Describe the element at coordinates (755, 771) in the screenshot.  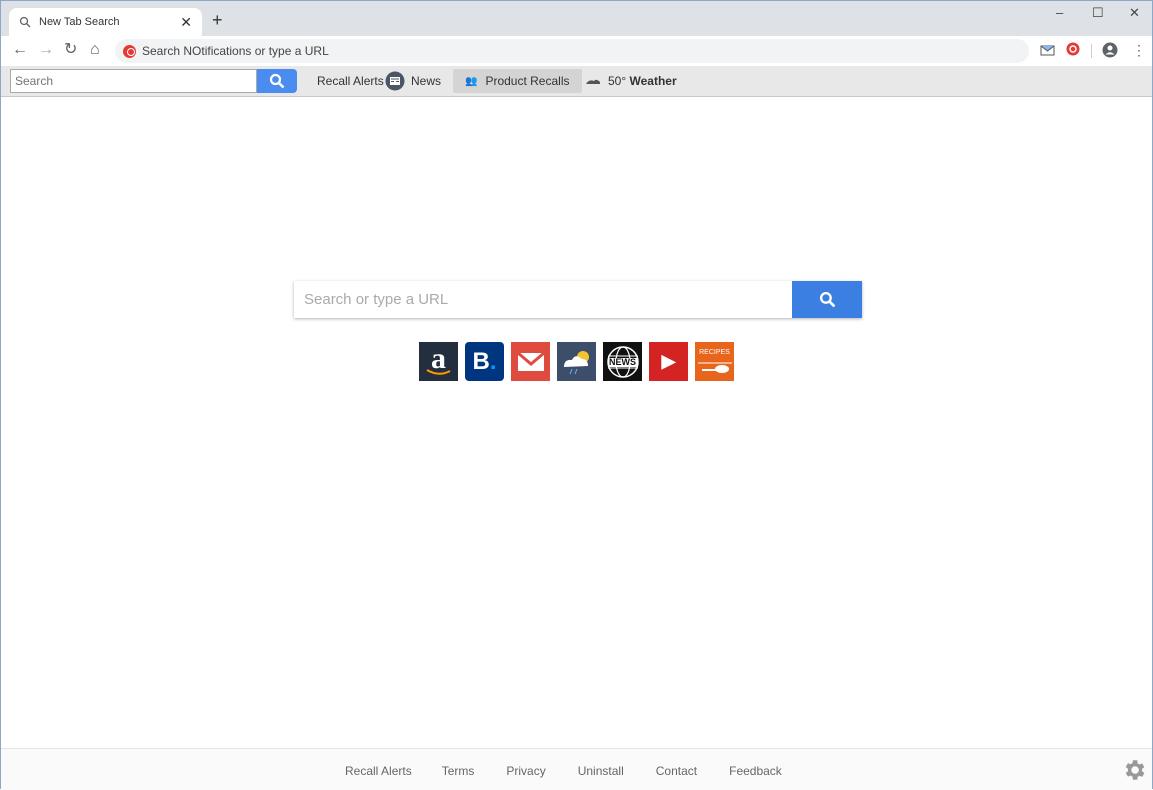
I see `footer-link-feedback: Feedback` at that location.